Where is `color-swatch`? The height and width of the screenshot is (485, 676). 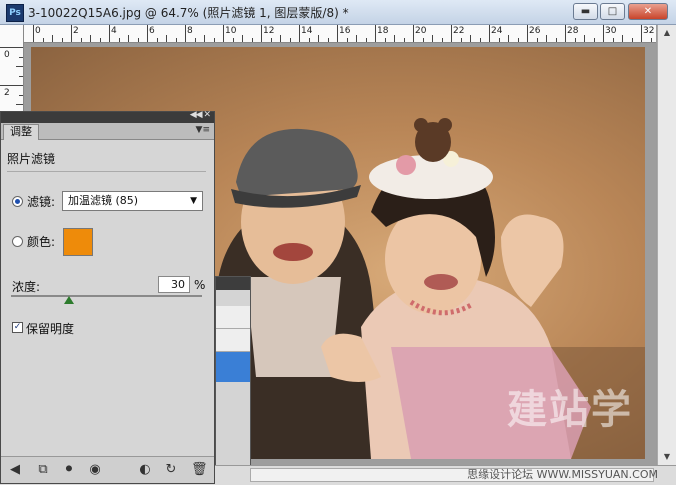
color-swatch is located at coordinates (78, 242).